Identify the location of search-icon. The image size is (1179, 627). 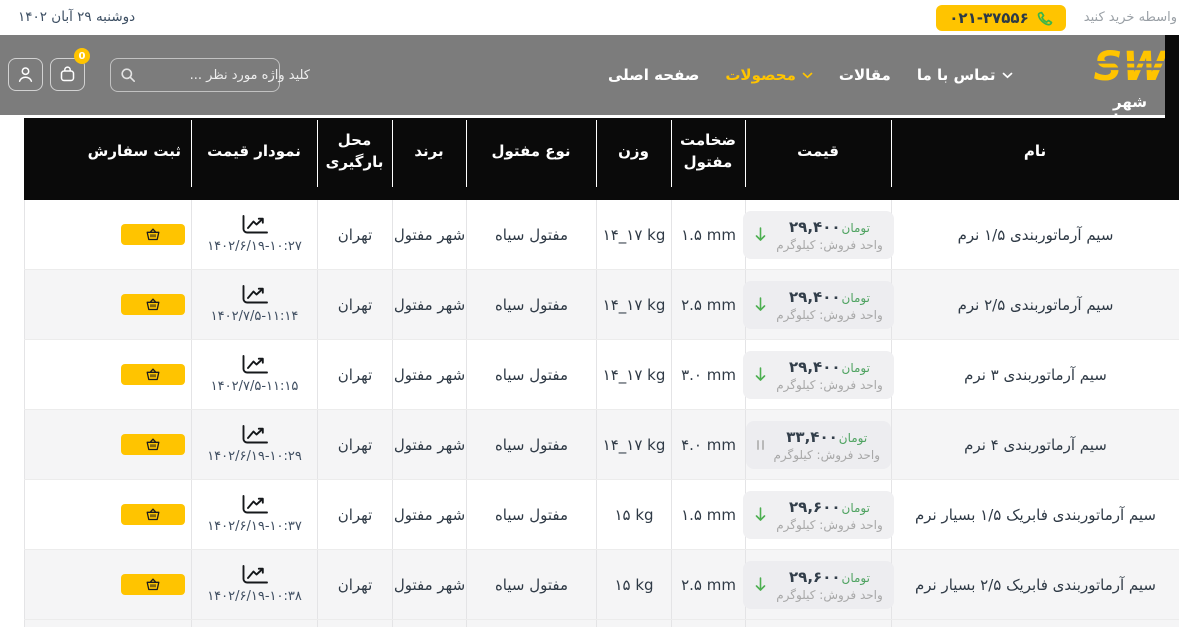
(128, 75).